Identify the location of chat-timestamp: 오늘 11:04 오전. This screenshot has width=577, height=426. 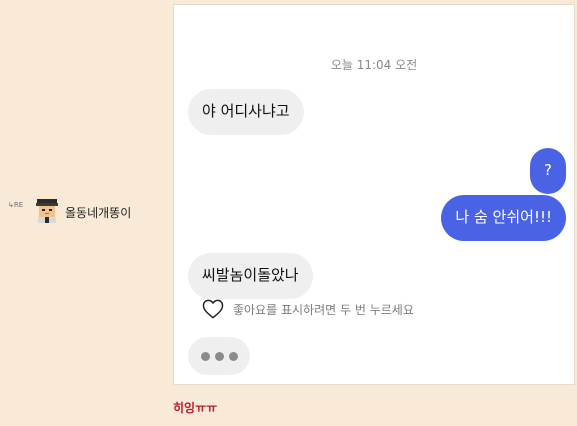
(374, 65).